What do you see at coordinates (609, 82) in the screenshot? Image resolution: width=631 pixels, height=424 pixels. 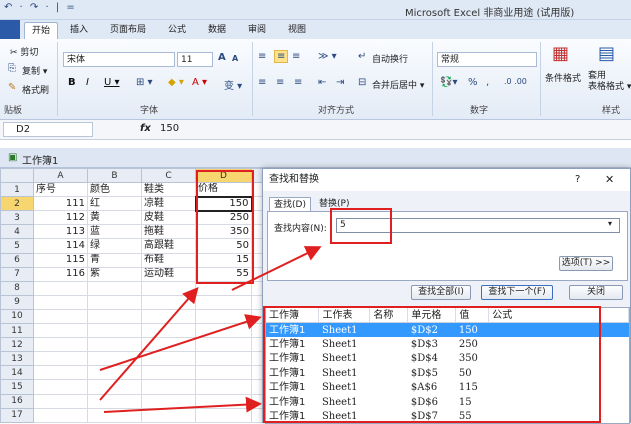 I see `table-format-button: 套用 表格格式 ▾` at bounding box center [609, 82].